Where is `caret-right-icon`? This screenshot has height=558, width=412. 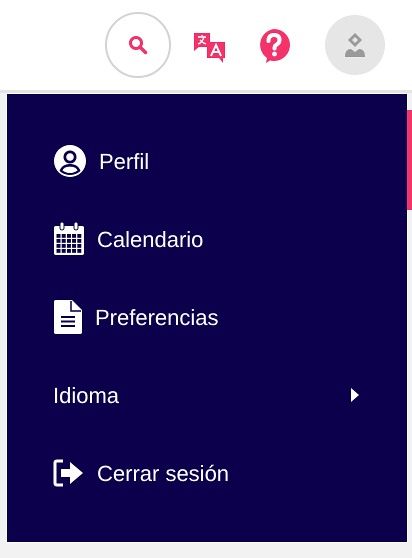
caret-right-icon is located at coordinates (355, 395).